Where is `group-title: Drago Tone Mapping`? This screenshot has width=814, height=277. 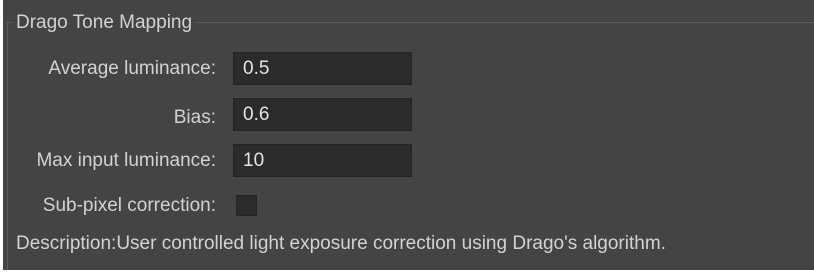
group-title: Drago Tone Mapping is located at coordinates (104, 23).